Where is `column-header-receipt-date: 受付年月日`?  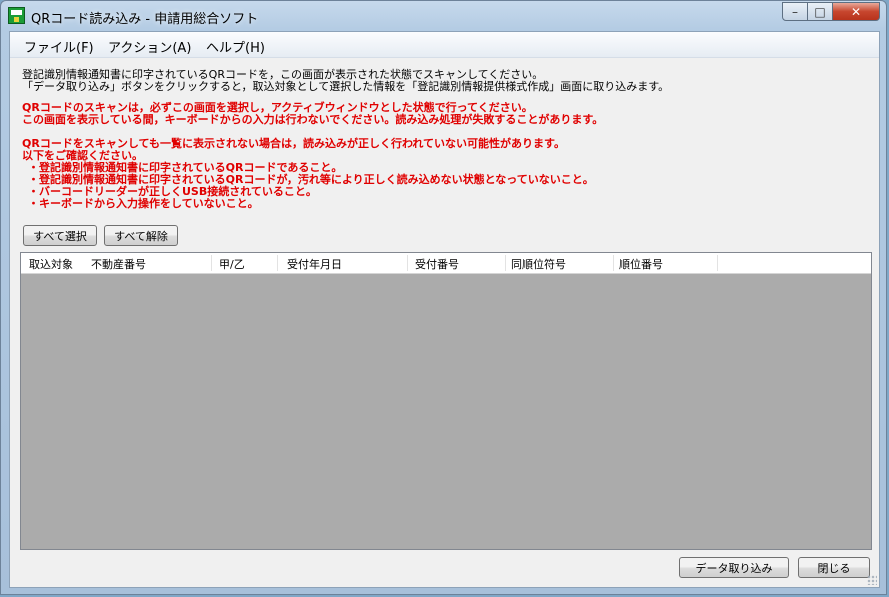 column-header-receipt-date: 受付年月日 is located at coordinates (314, 264).